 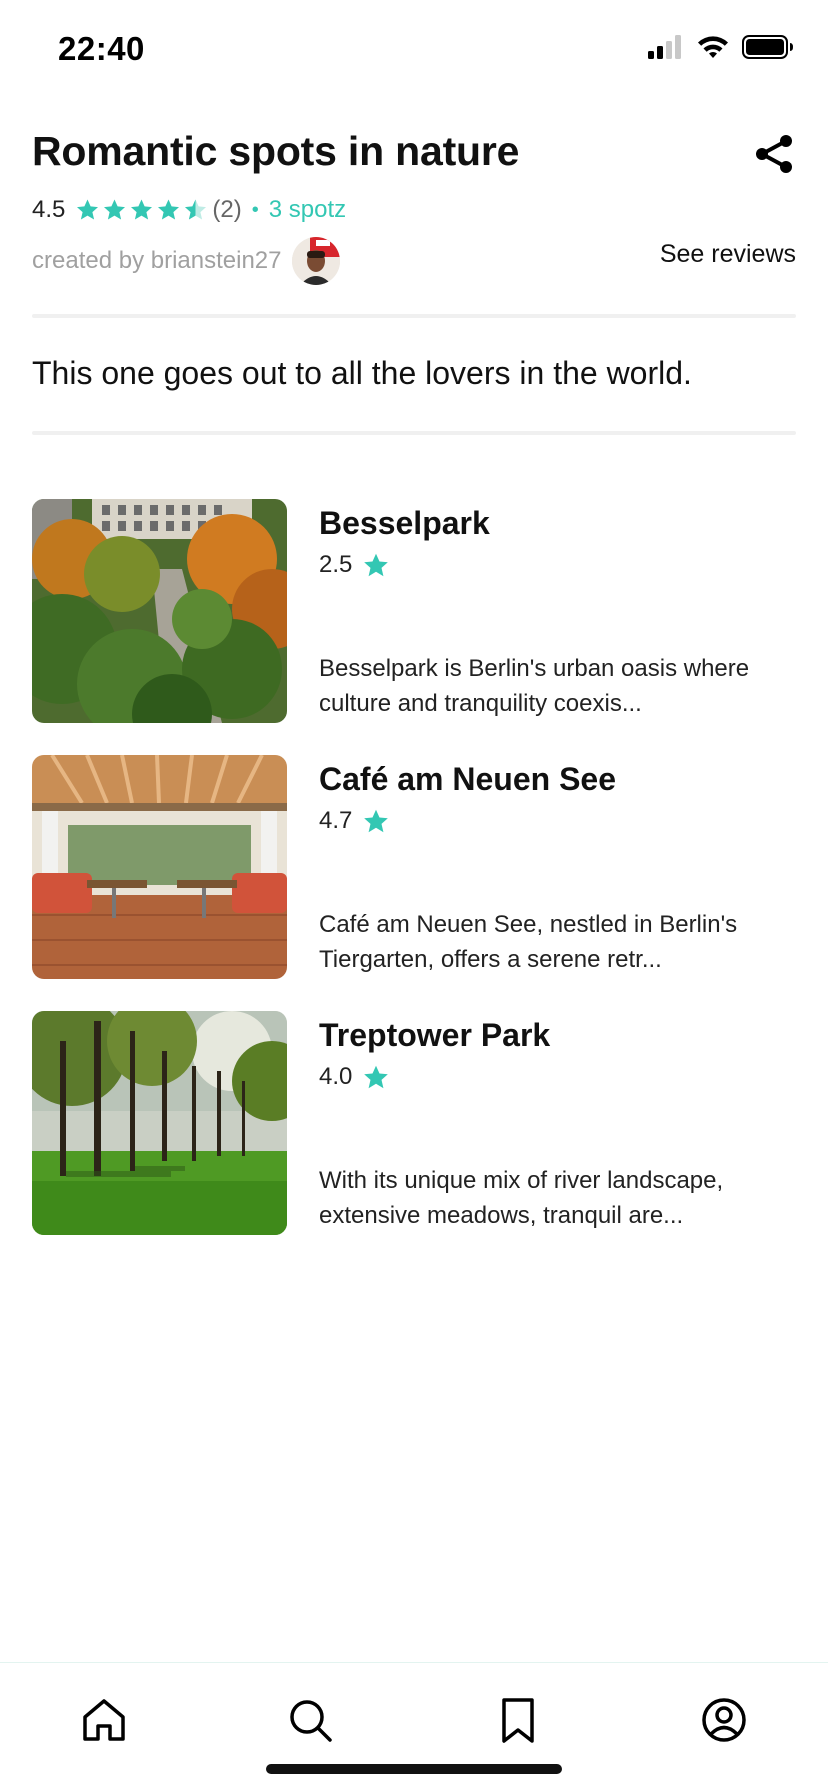 I want to click on half-star-icon, so click(x=196, y=209).